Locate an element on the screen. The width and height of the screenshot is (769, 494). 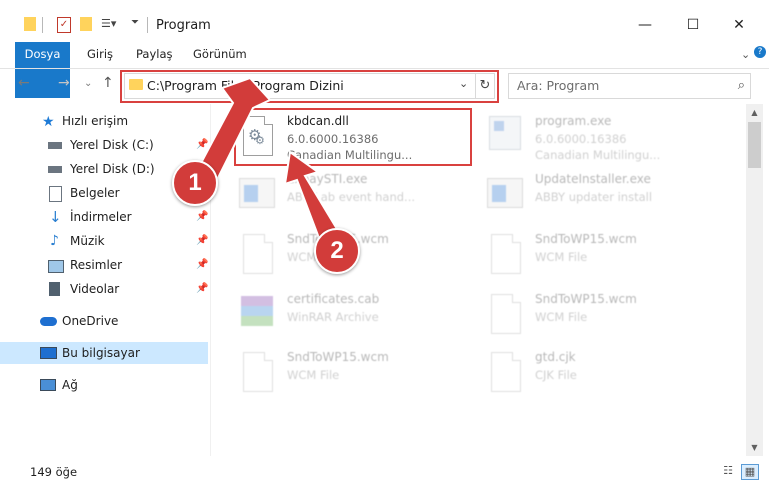
download-icon: ↓ is located at coordinates (55, 217).